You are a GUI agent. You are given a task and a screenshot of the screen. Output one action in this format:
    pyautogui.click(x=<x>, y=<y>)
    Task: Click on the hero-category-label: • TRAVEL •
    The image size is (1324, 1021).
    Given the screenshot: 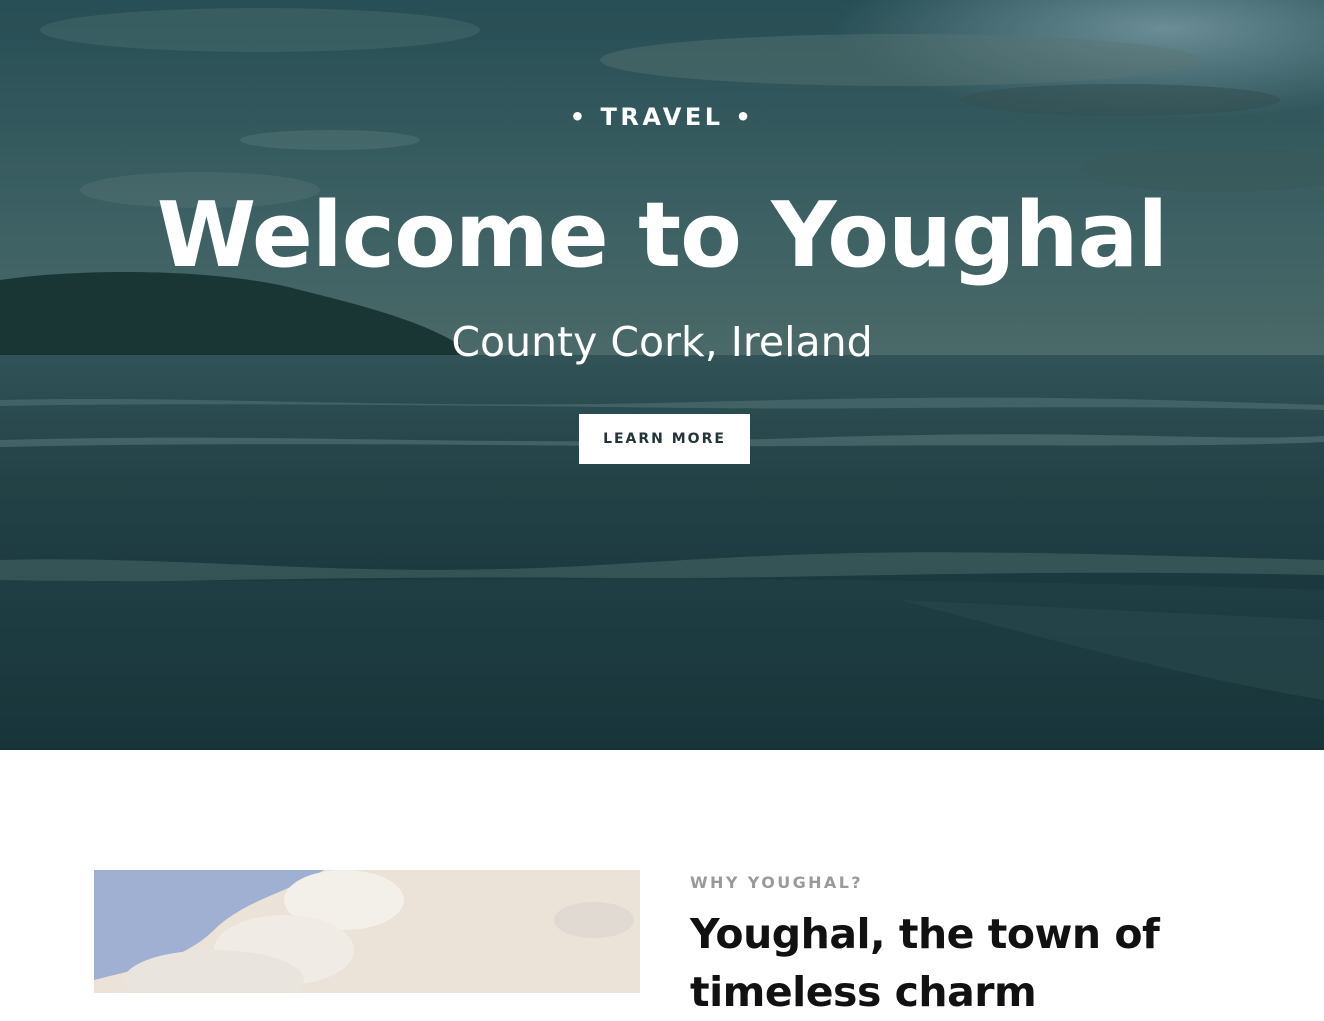 What is the action you would take?
    pyautogui.click(x=662, y=117)
    